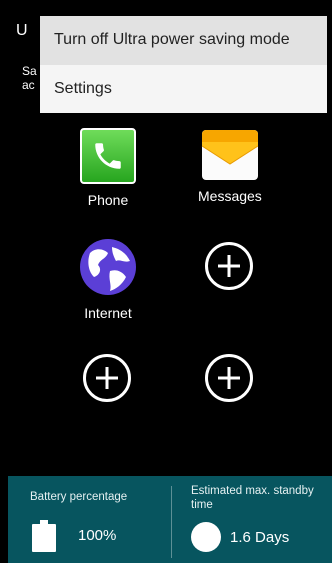  What do you see at coordinates (108, 313) in the screenshot?
I see `app-label-internet: Internet` at bounding box center [108, 313].